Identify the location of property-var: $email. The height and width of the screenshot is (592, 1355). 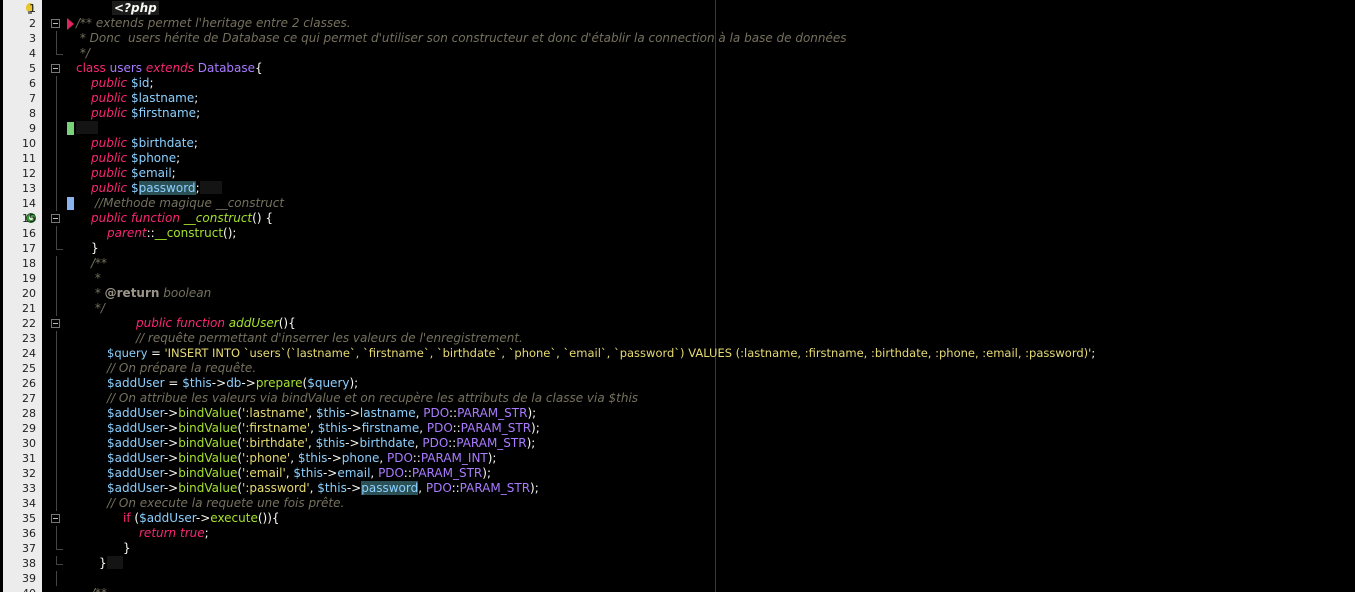
(151, 173).